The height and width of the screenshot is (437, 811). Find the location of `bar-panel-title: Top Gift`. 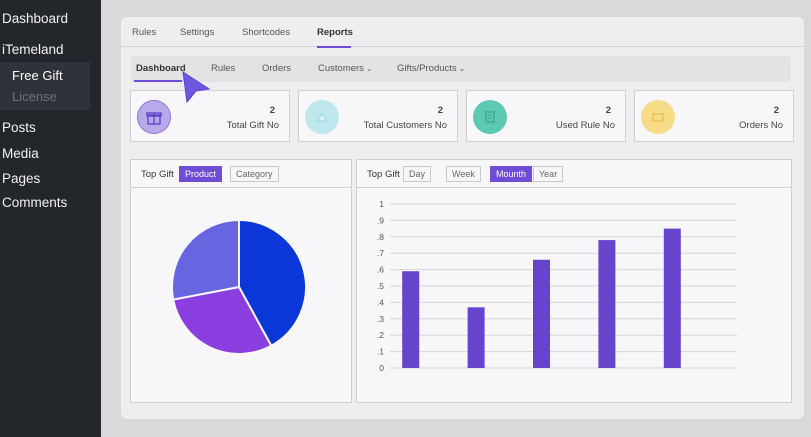

bar-panel-title: Top Gift is located at coordinates (383, 174).